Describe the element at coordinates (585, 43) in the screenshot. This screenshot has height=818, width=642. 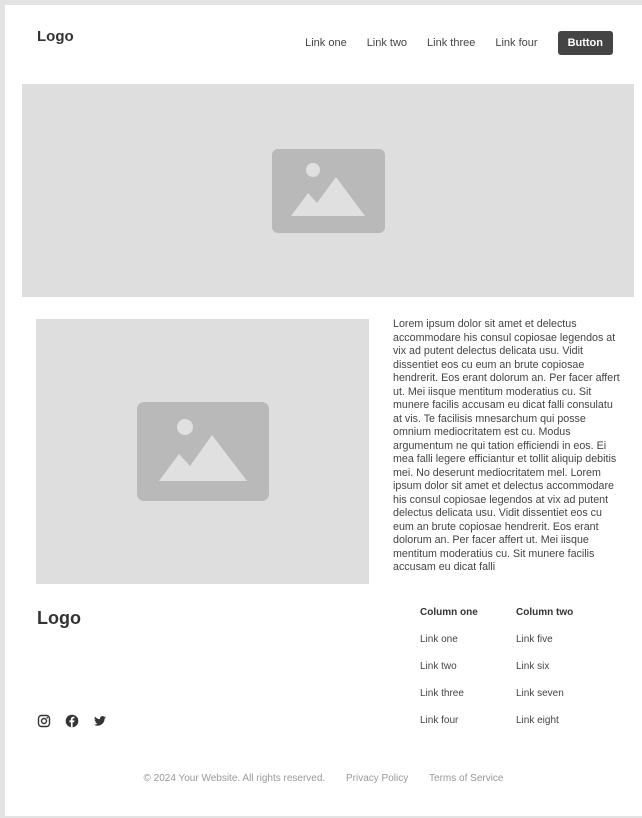
I see `header-button: Button` at that location.